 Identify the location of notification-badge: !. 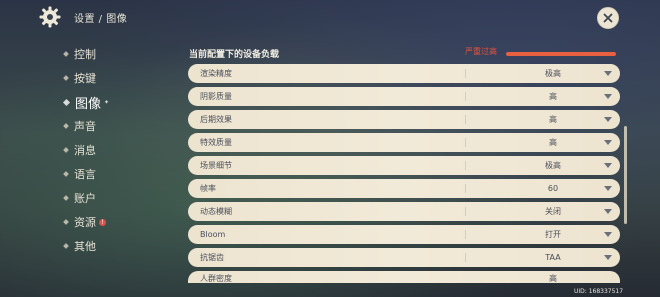
(102, 222).